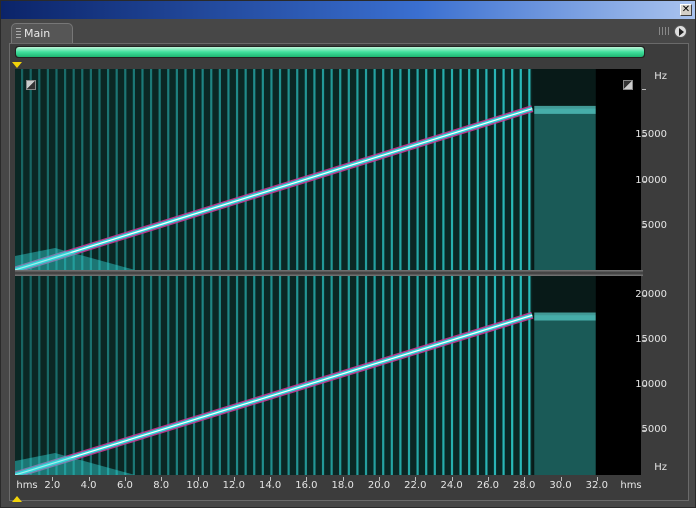  Describe the element at coordinates (686, 10) in the screenshot. I see `close-button: ✕` at that location.